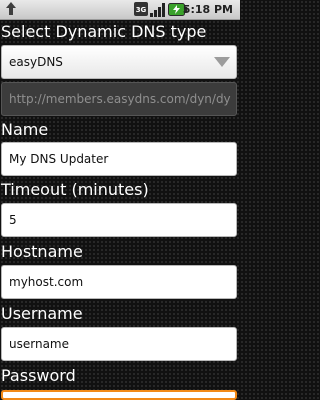 The image size is (320, 400). What do you see at coordinates (42, 251) in the screenshot?
I see `hostname-label: Hostname` at bounding box center [42, 251].